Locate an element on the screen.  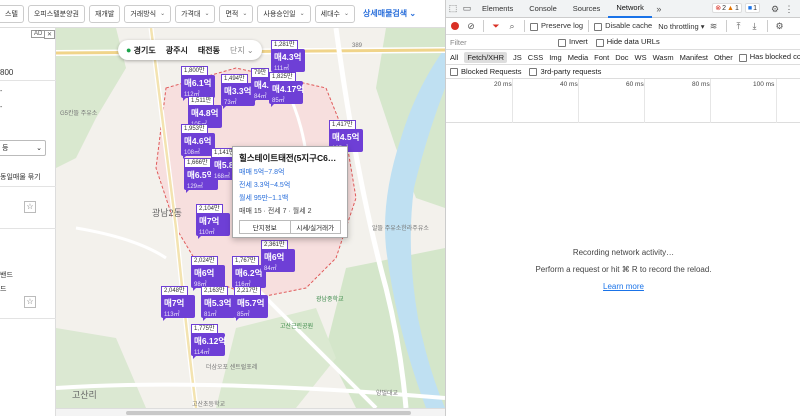
location-city: 광주시 is located at coordinates (177, 50).